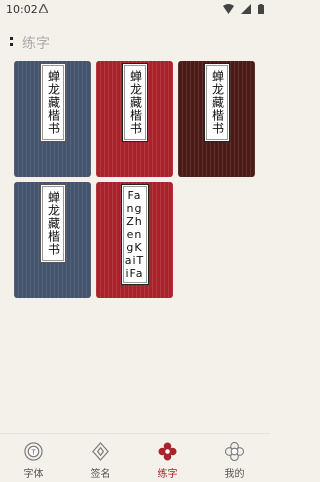 This screenshot has width=320, height=482. I want to click on font-preview-label: FangZhengKaiTiFa, so click(134, 234).